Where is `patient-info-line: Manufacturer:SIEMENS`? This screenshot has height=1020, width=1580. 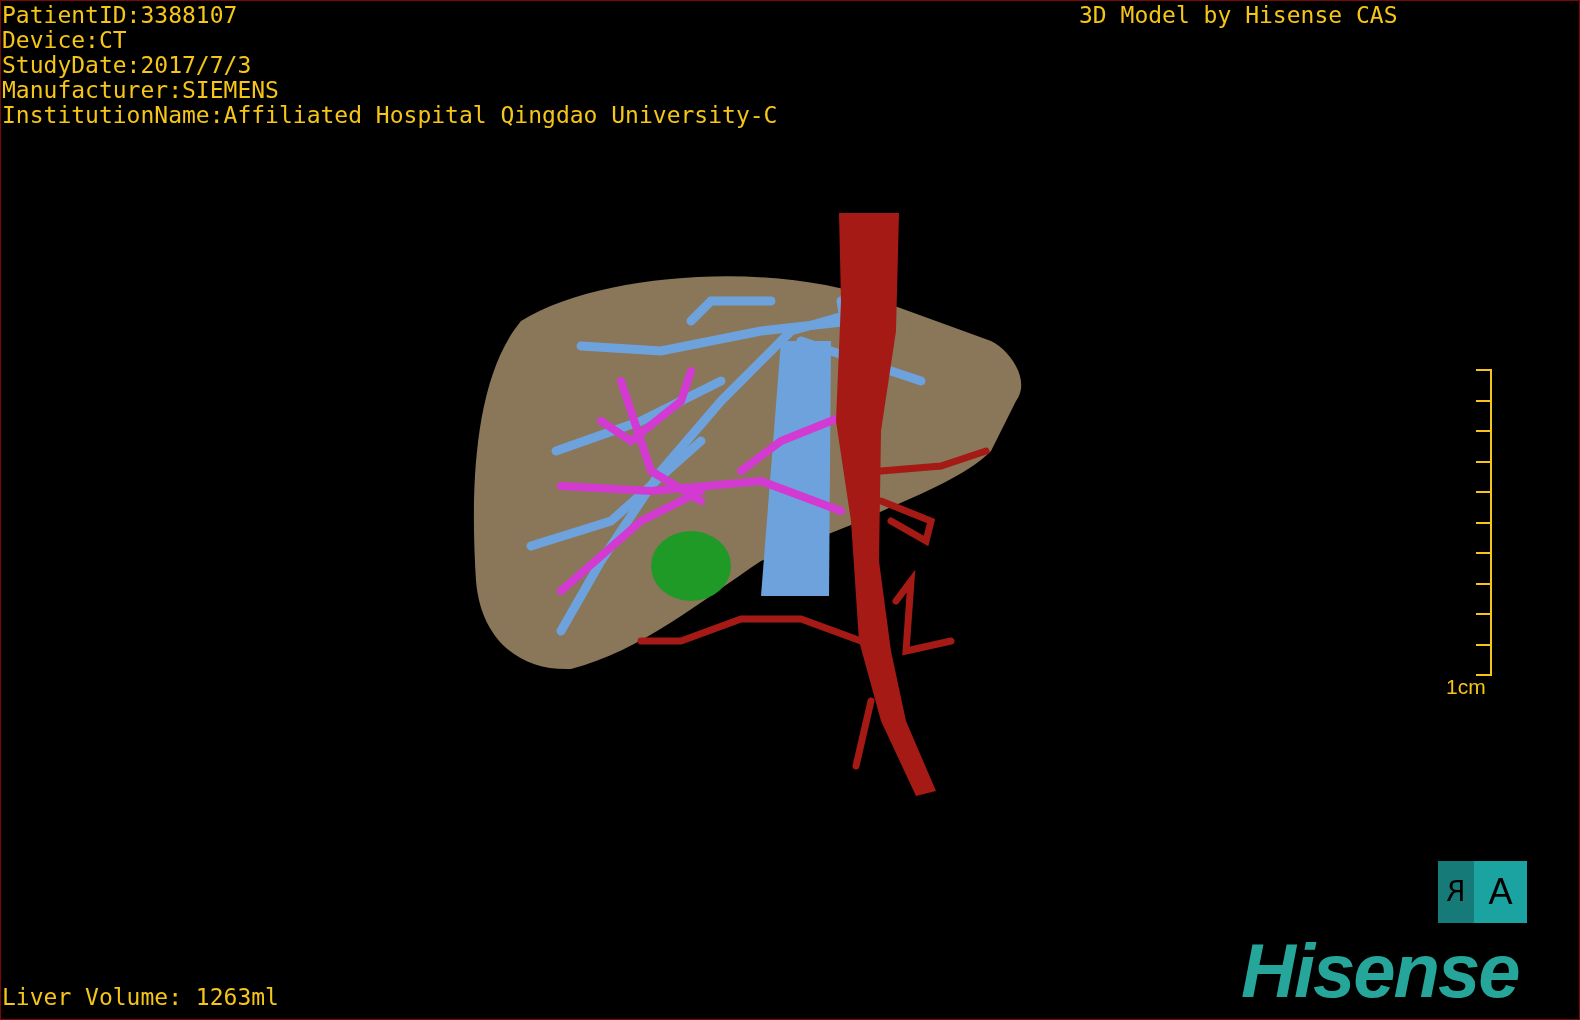 patient-info-line: Manufacturer:SIEMENS is located at coordinates (141, 90).